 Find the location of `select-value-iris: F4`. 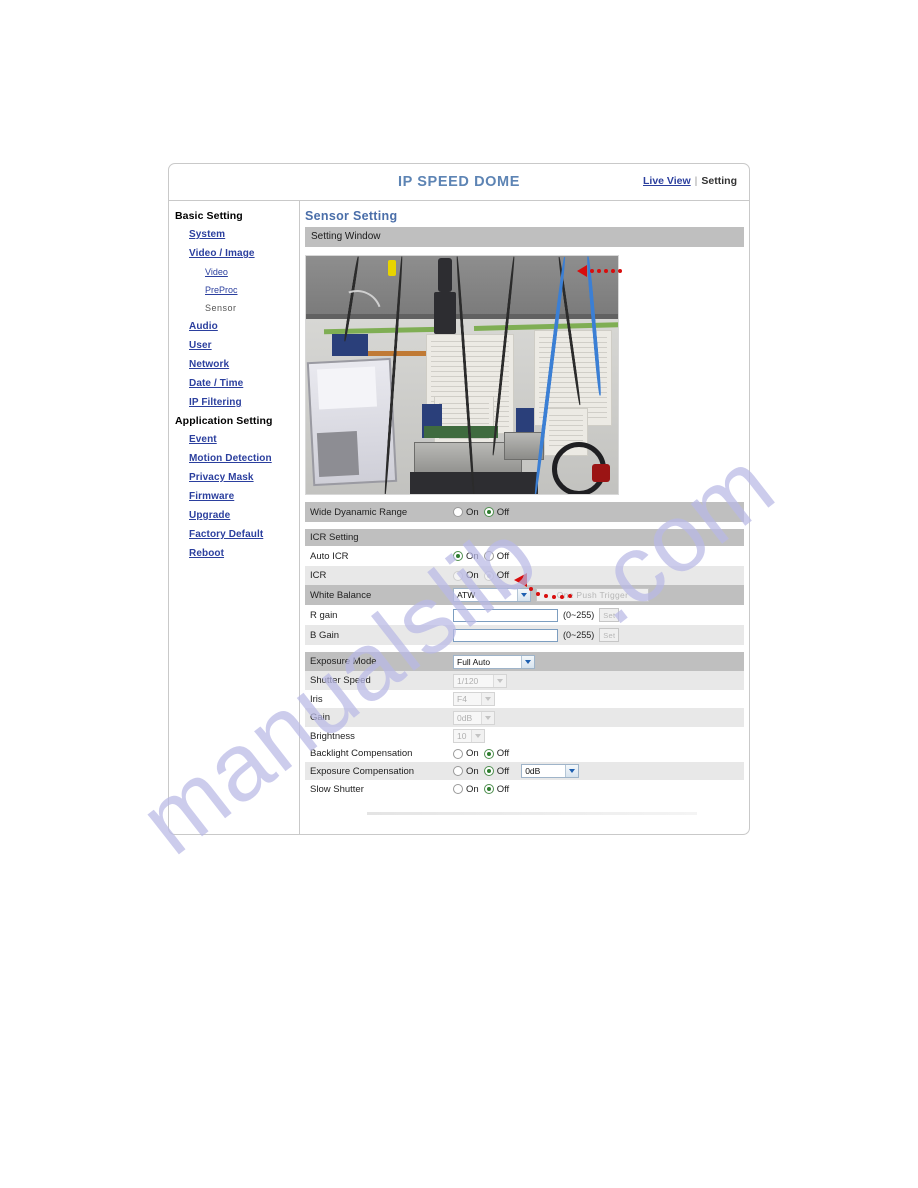

select-value-iris: F4 is located at coordinates (462, 699).